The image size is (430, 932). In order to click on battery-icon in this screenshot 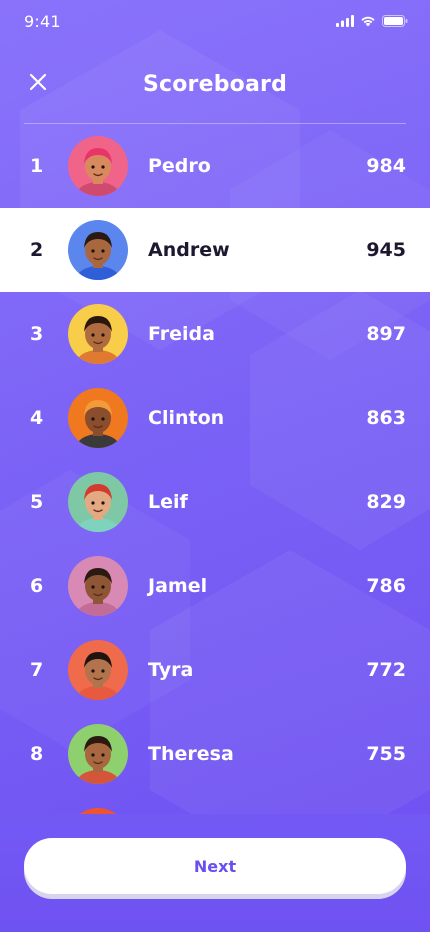, I will do `click(395, 21)`.